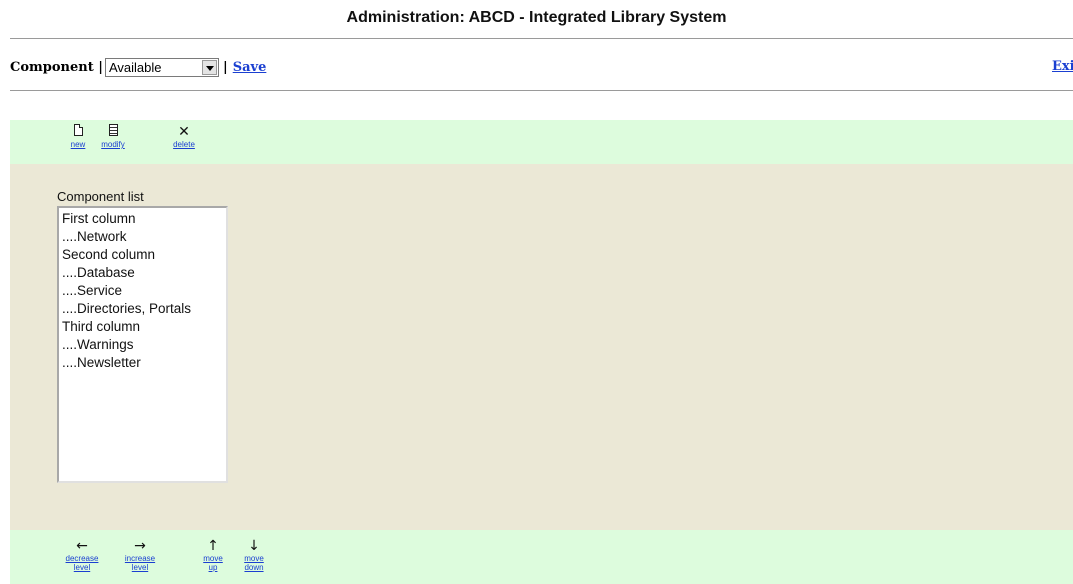 This screenshot has height=584, width=1073. What do you see at coordinates (113, 132) in the screenshot?
I see `edit-document-icon` at bounding box center [113, 132].